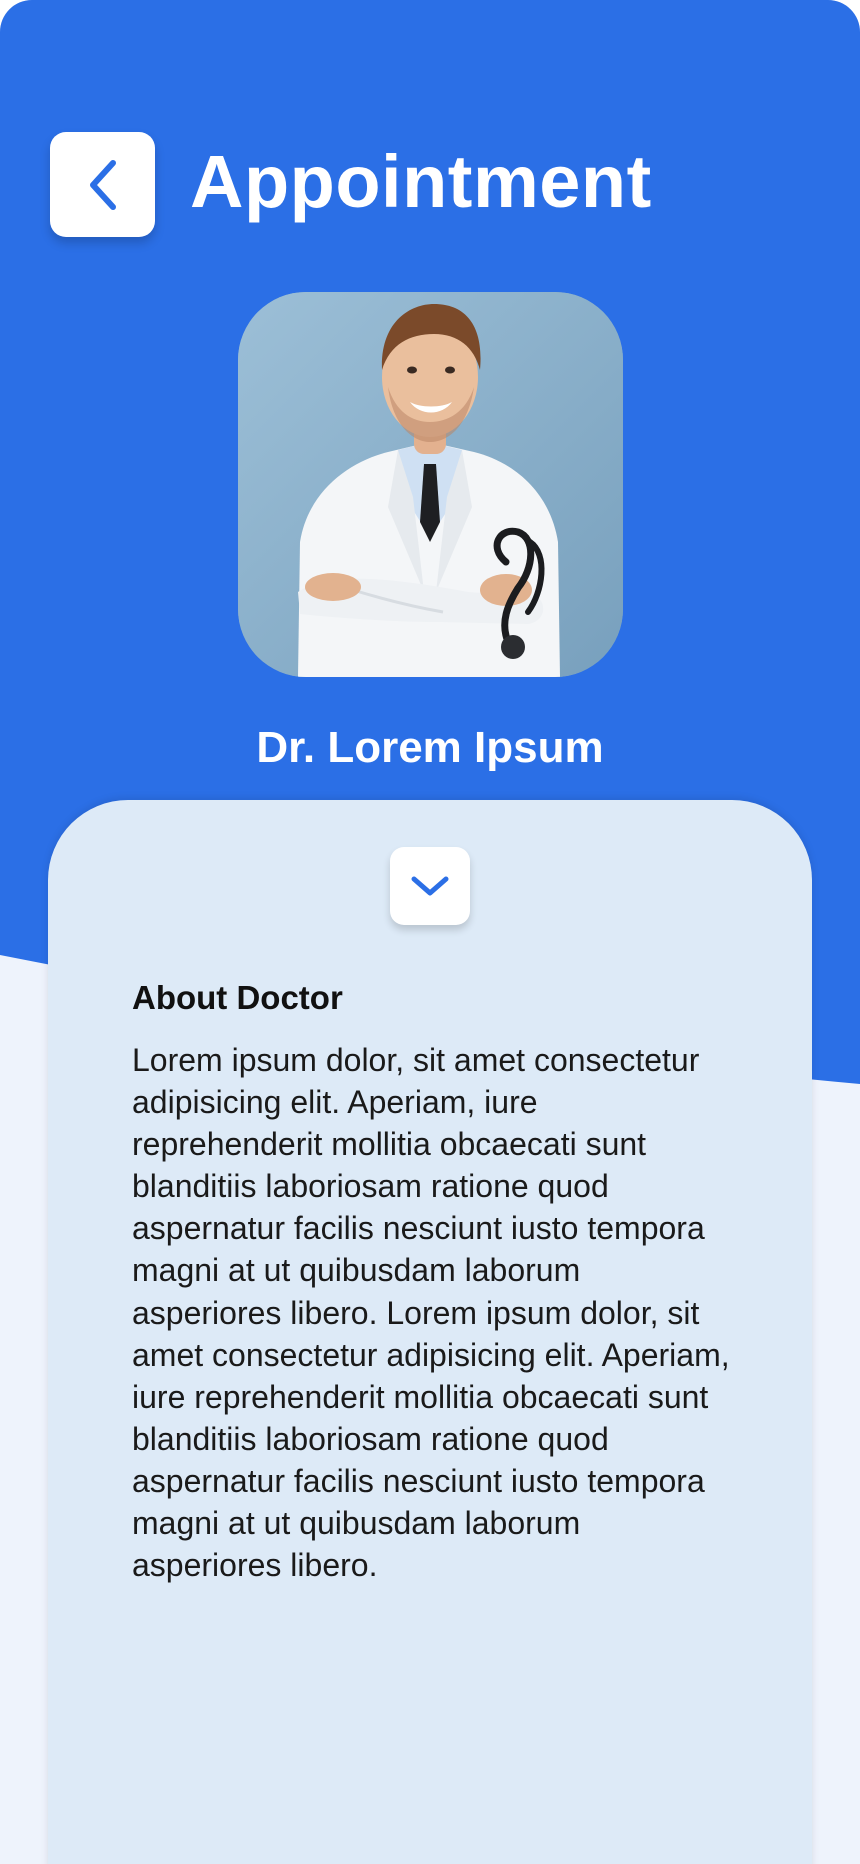  I want to click on doctor-portrait-image, so click(430, 484).